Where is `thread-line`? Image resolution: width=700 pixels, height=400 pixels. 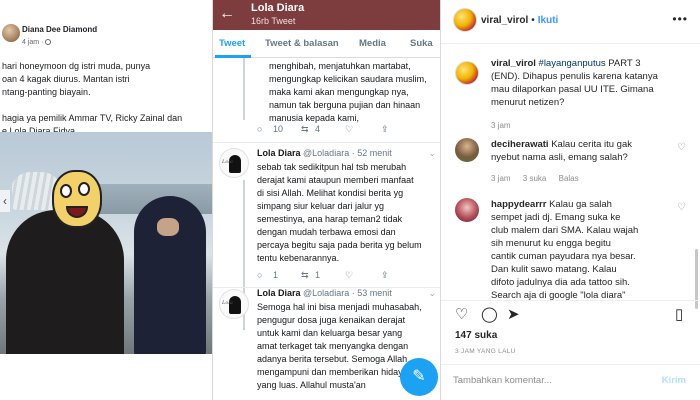 thread-line is located at coordinates (244, 89).